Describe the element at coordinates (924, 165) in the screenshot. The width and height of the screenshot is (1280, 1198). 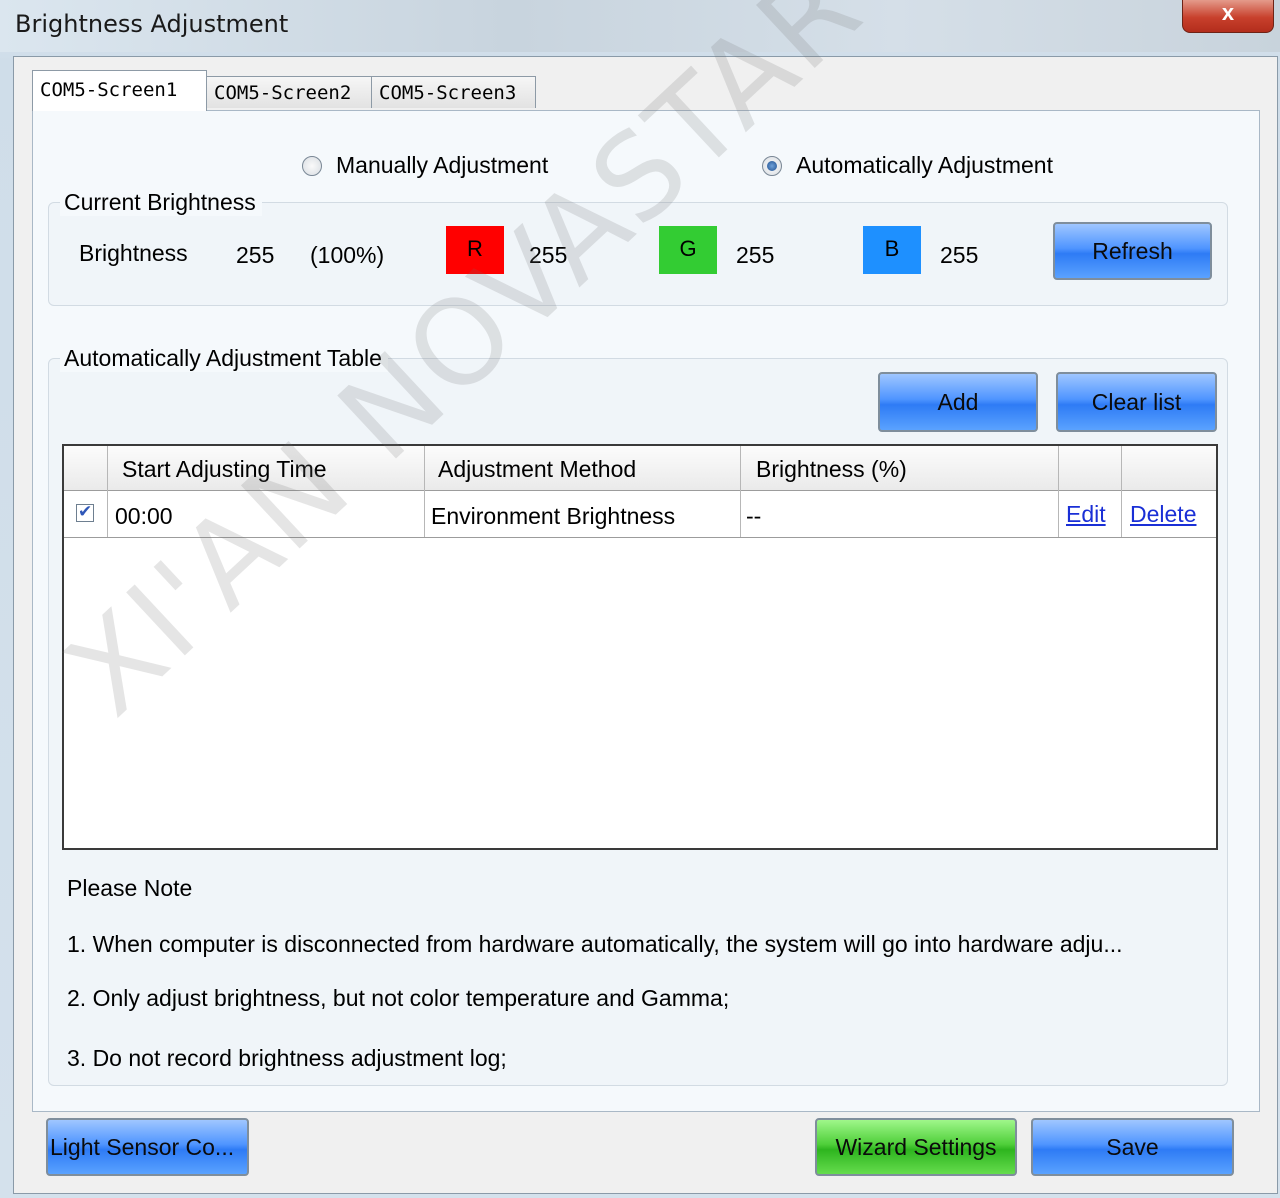
I see `auto-adjustment-label: Automatically Adjustment` at that location.